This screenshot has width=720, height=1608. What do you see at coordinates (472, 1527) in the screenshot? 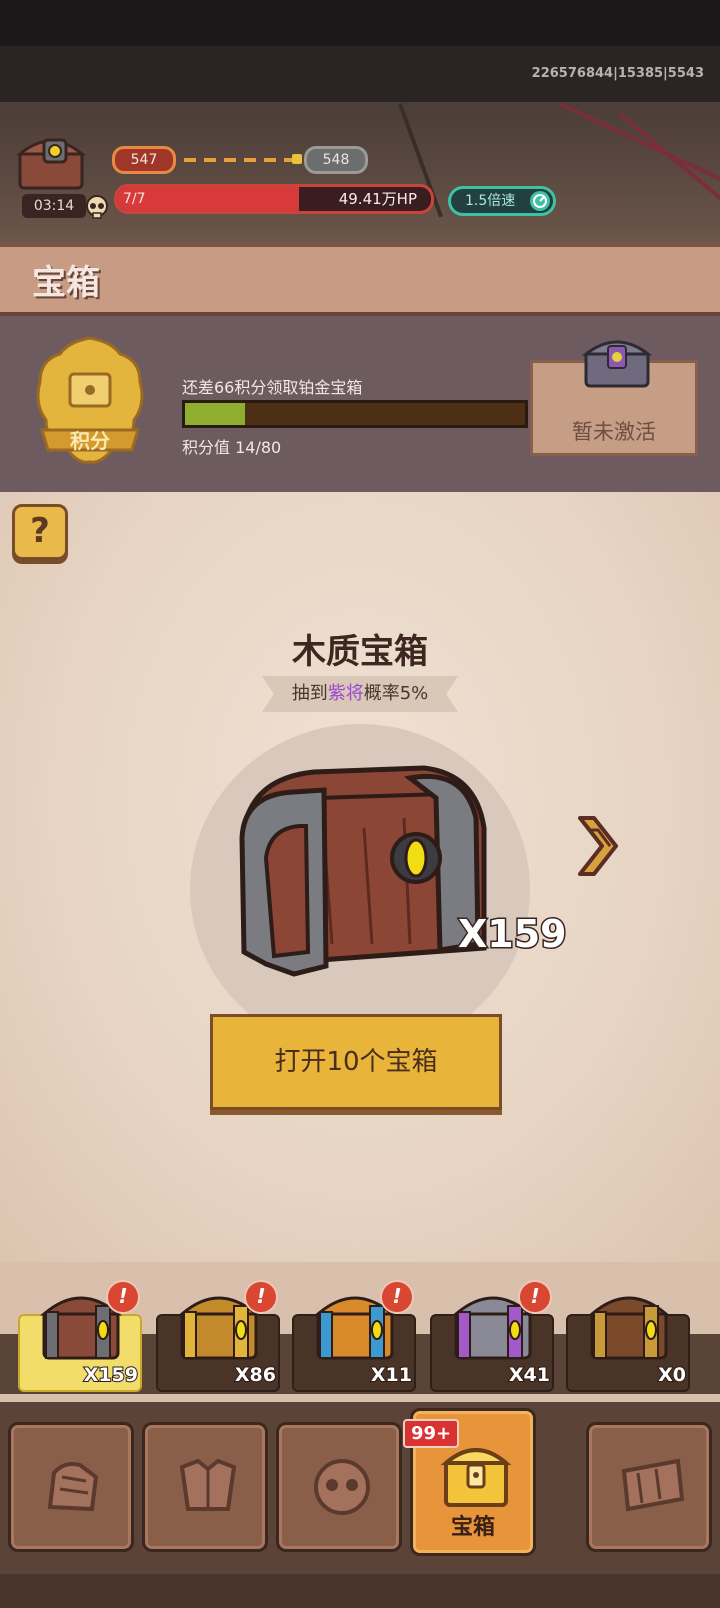
I see `nav-tab-chests-label: 宝箱` at bounding box center [472, 1527].